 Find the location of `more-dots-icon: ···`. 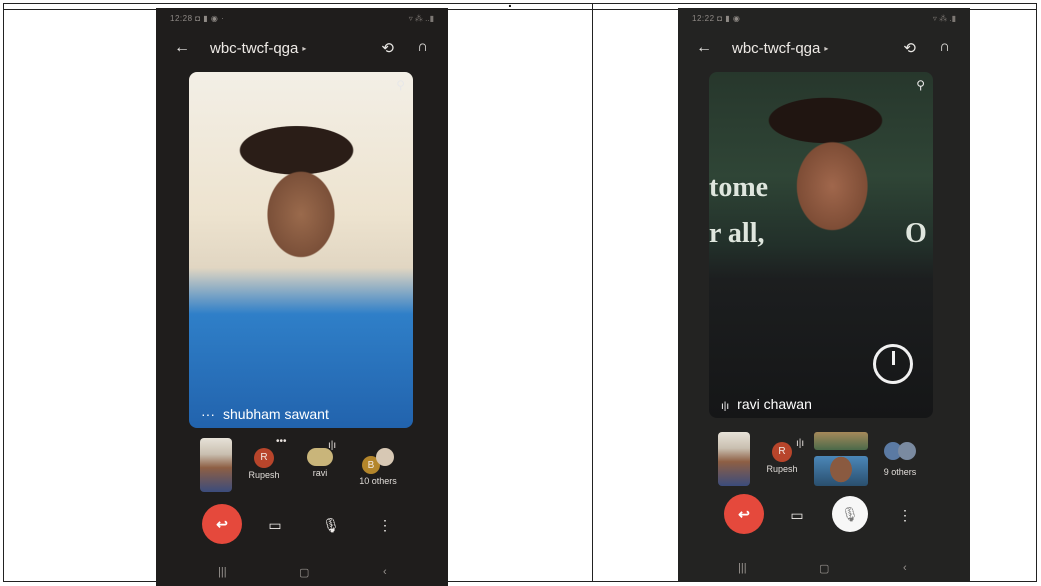

more-dots-icon: ··· is located at coordinates (208, 414).